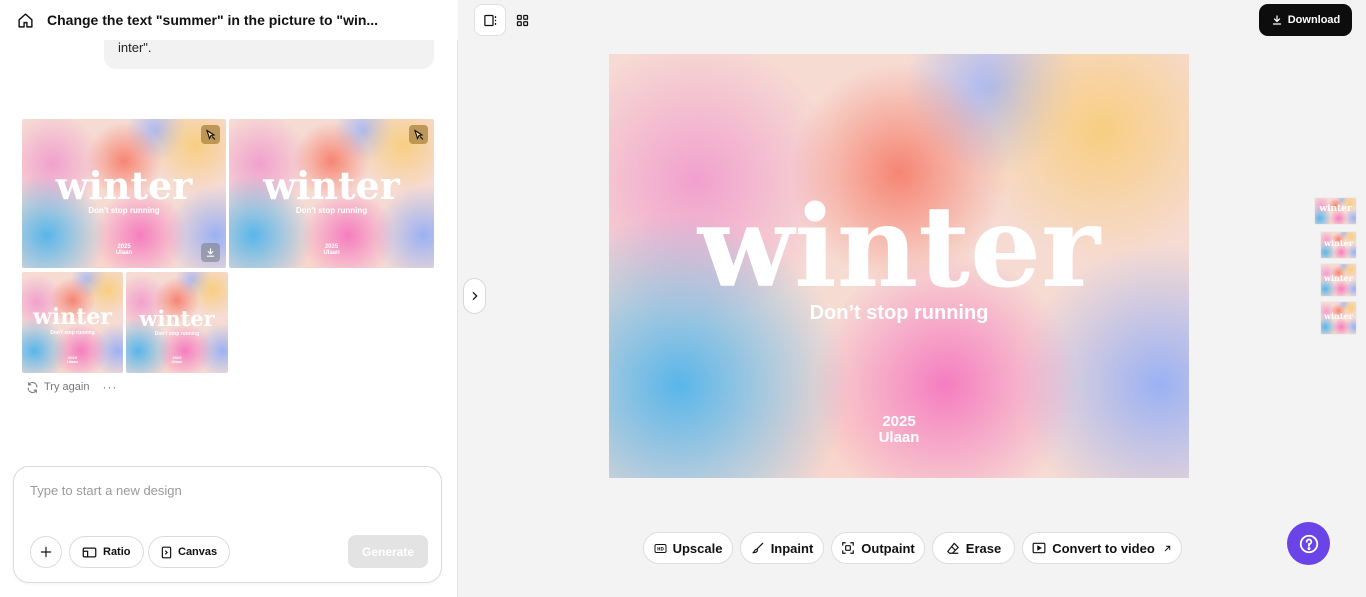  What do you see at coordinates (953, 548) in the screenshot?
I see `eraser-icon` at bounding box center [953, 548].